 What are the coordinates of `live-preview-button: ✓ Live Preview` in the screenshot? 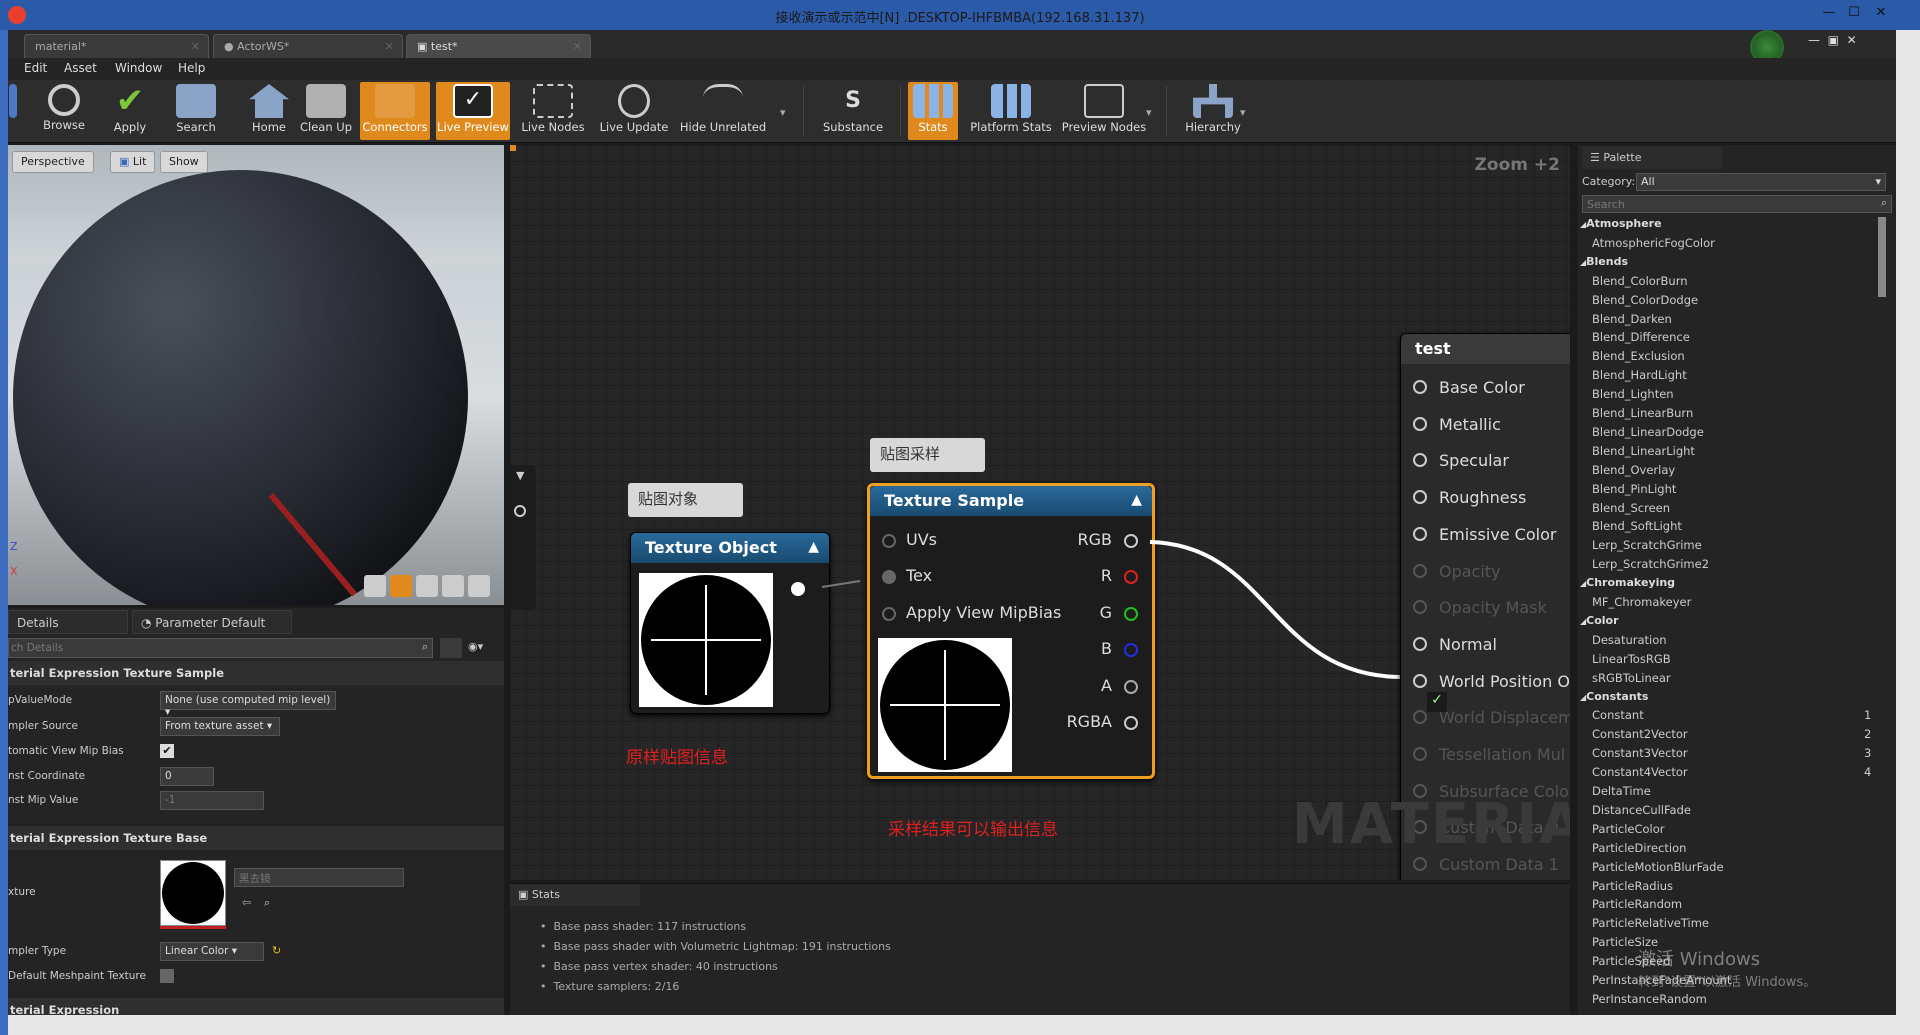 It's located at (473, 111).